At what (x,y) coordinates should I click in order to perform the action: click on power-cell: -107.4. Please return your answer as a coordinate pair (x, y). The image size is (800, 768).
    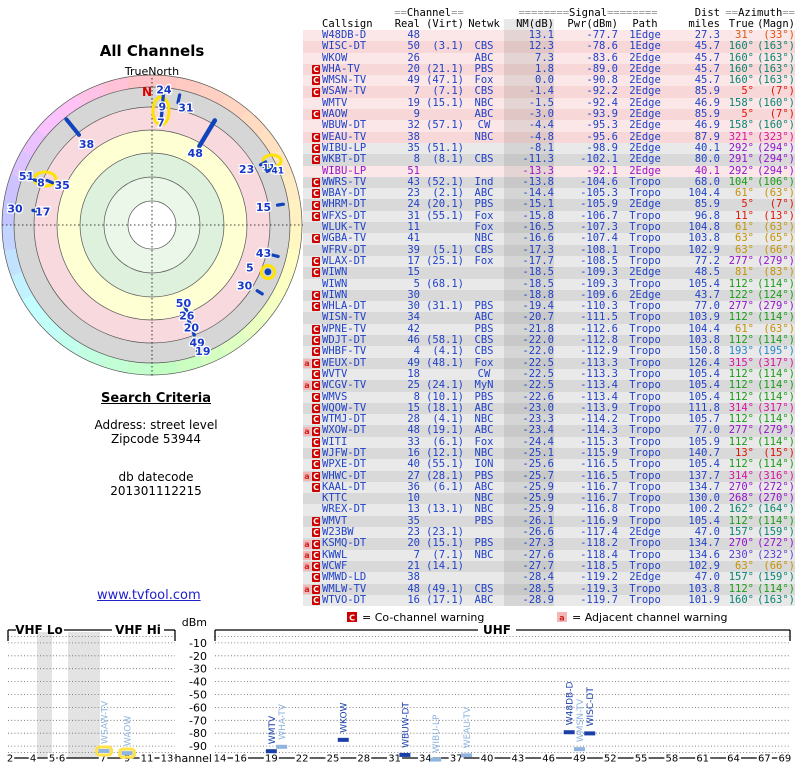
    Looking at the image, I should click on (599, 238).